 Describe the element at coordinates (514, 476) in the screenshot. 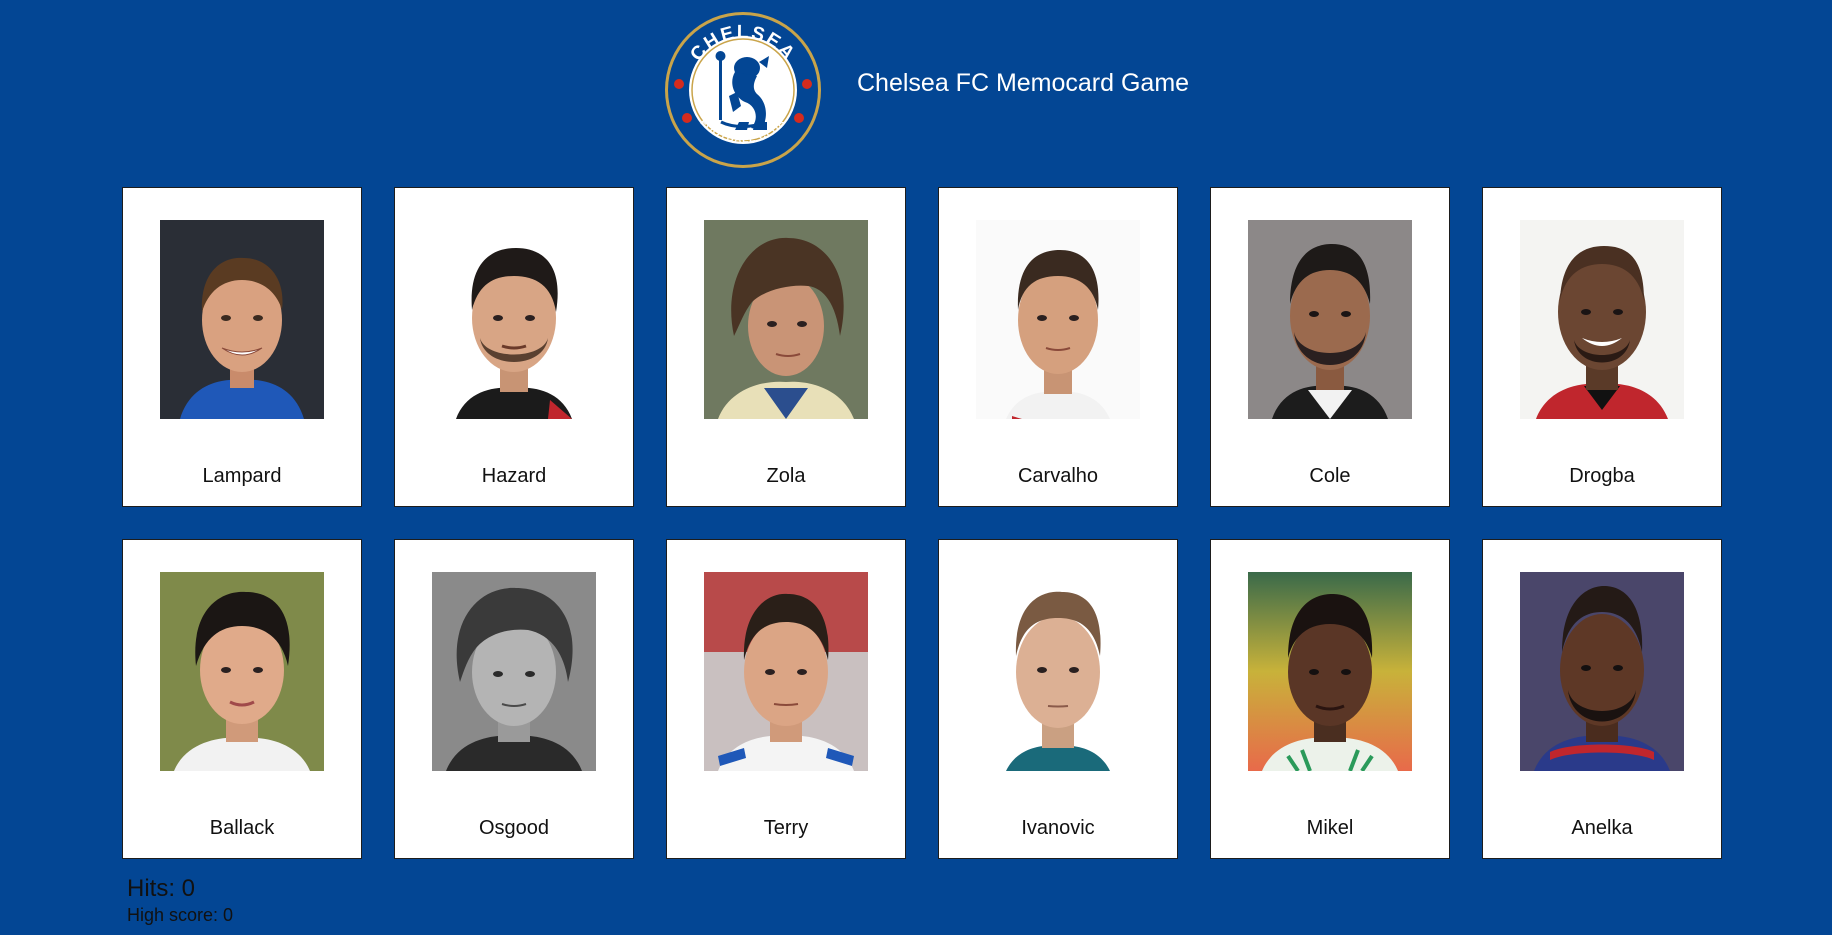

I see `card-name: Hazard` at that location.